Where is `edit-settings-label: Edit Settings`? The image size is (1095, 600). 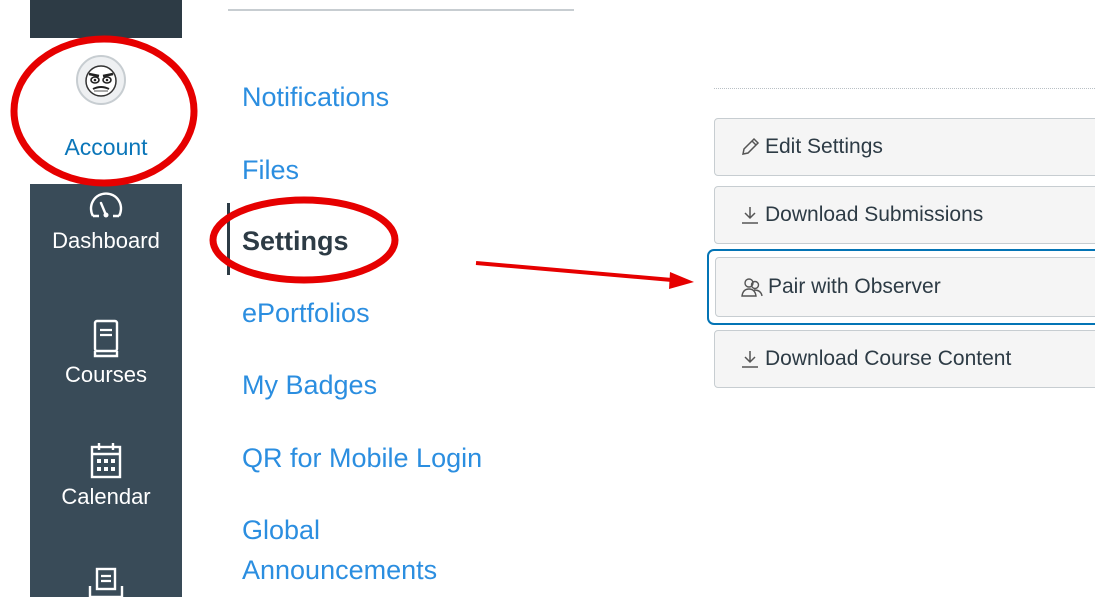 edit-settings-label: Edit Settings is located at coordinates (824, 146).